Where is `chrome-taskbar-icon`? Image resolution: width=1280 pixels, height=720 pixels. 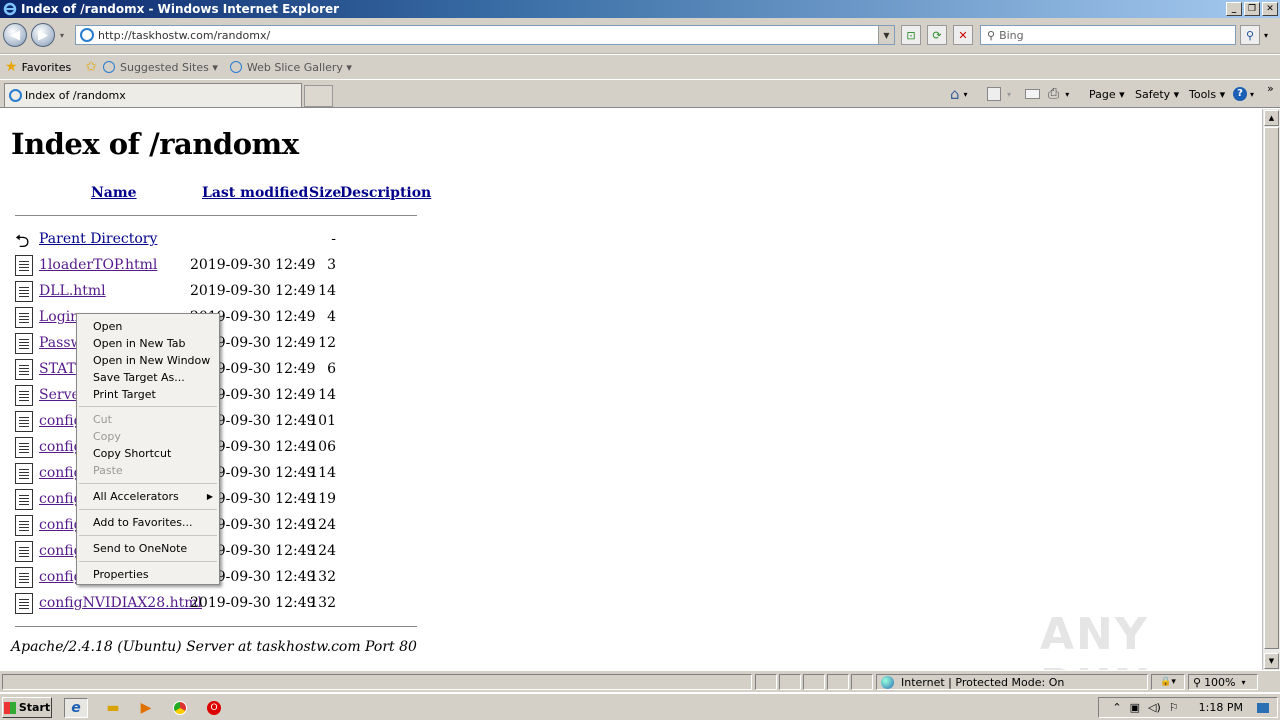 chrome-taskbar-icon is located at coordinates (180, 708).